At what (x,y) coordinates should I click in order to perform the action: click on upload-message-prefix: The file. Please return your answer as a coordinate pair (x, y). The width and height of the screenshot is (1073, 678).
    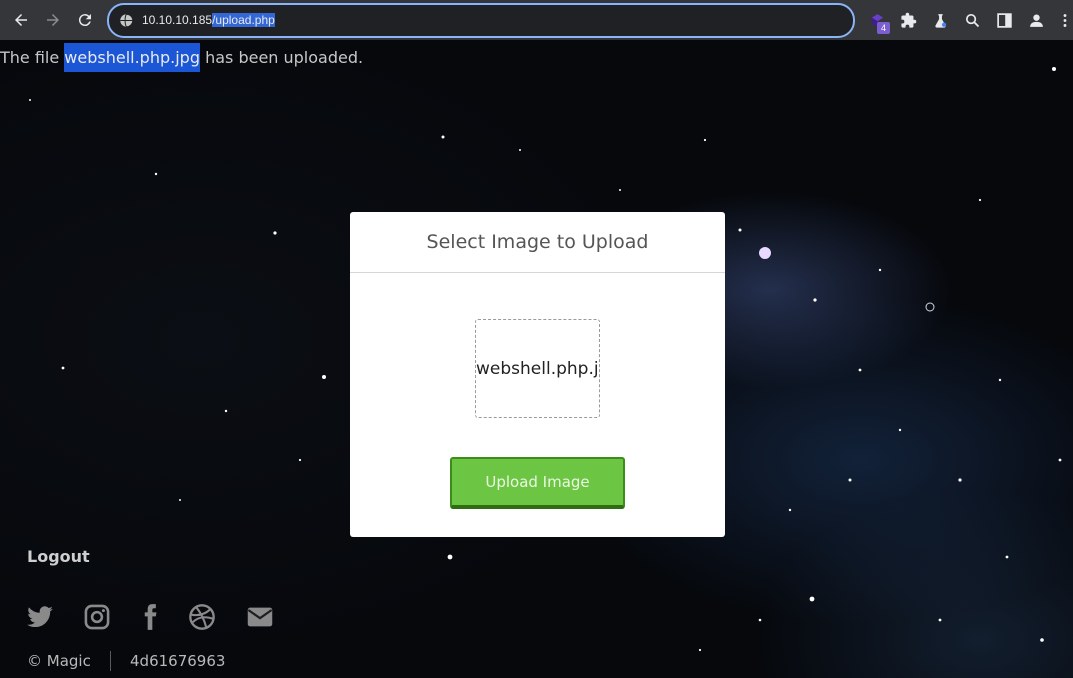
    Looking at the image, I should click on (32, 57).